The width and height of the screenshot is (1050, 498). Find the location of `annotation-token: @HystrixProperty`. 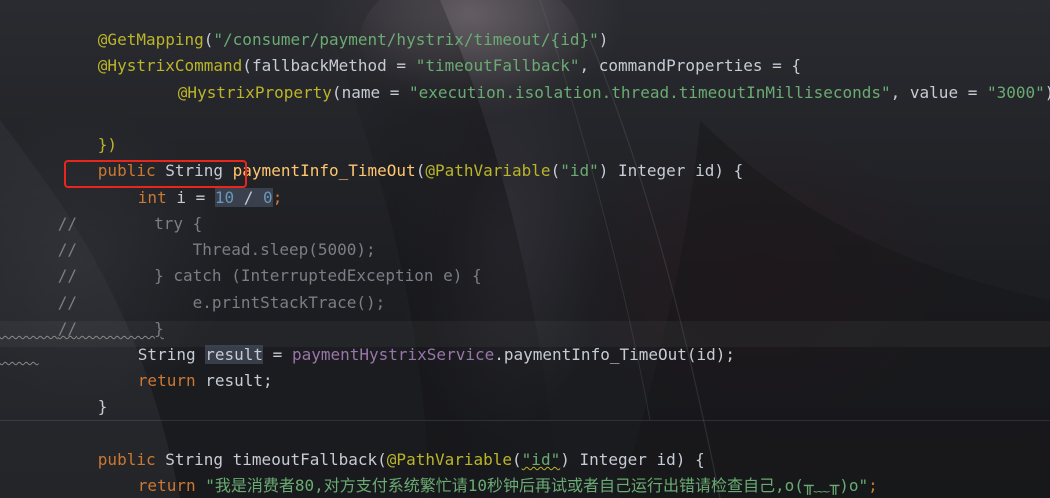

annotation-token: @HystrixProperty is located at coordinates (254, 92).